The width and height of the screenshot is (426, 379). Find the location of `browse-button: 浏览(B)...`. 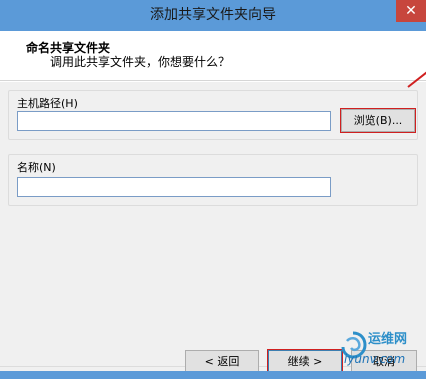

browse-button: 浏览(B)... is located at coordinates (378, 120).